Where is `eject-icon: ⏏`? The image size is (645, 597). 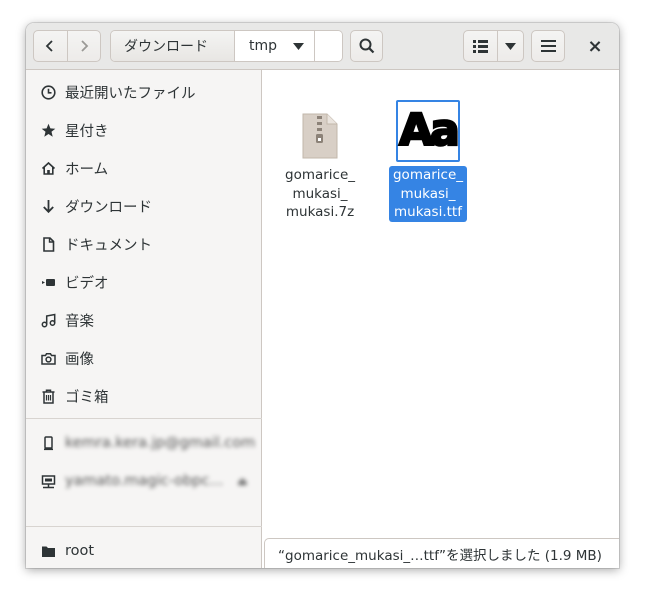
eject-icon: ⏏ is located at coordinates (242, 481).